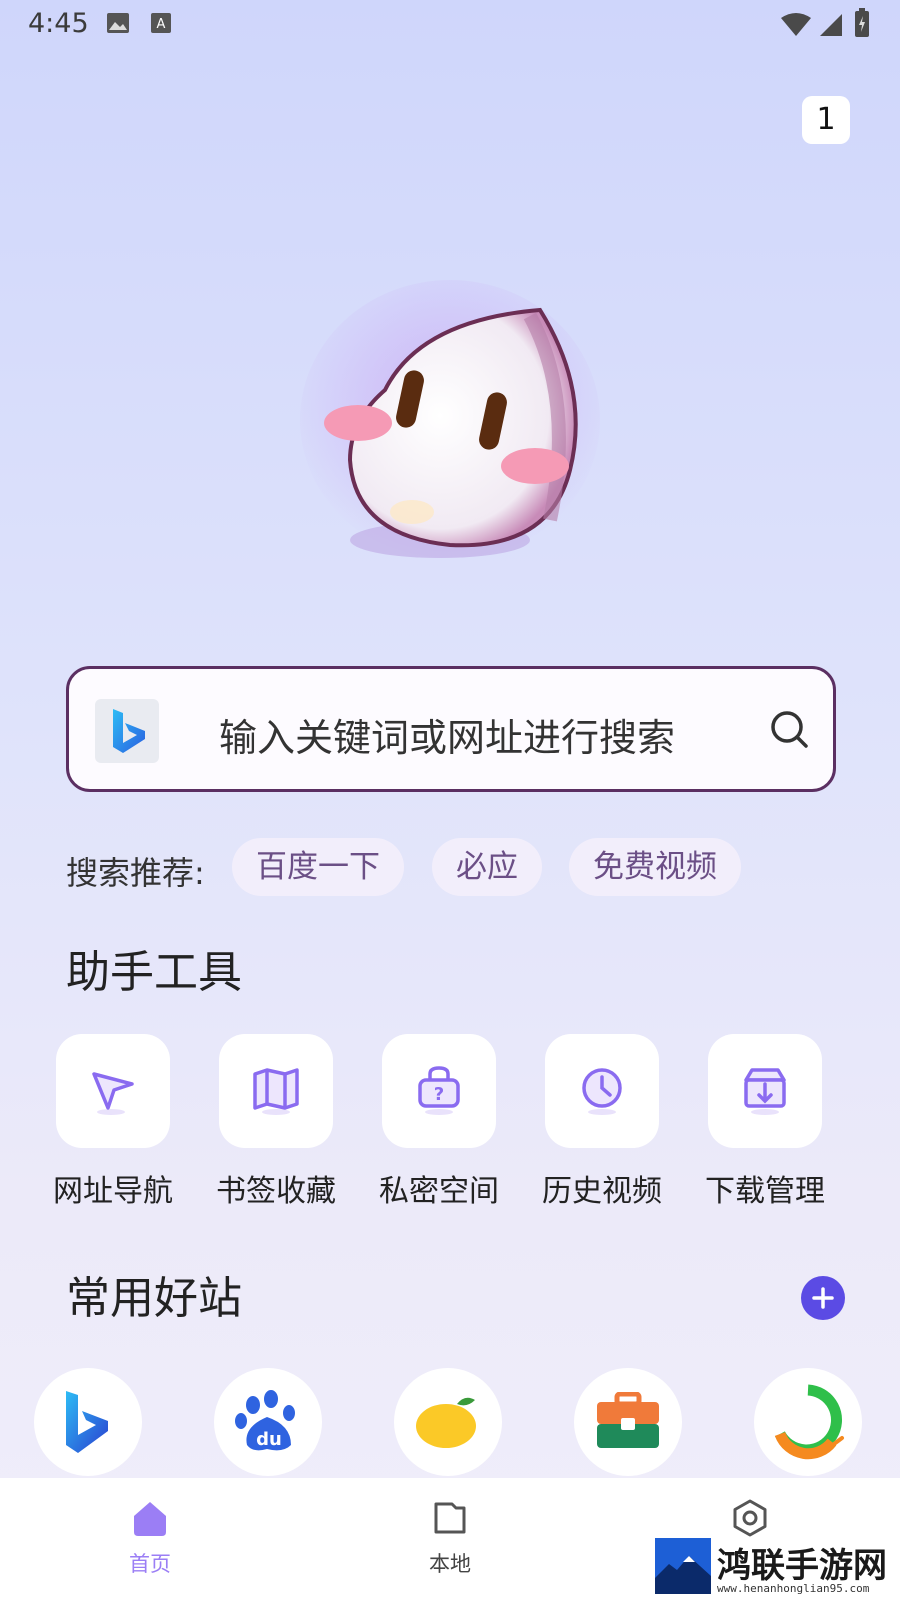 The height and width of the screenshot is (1600, 900). I want to click on site-baidu: du, so click(268, 1422).